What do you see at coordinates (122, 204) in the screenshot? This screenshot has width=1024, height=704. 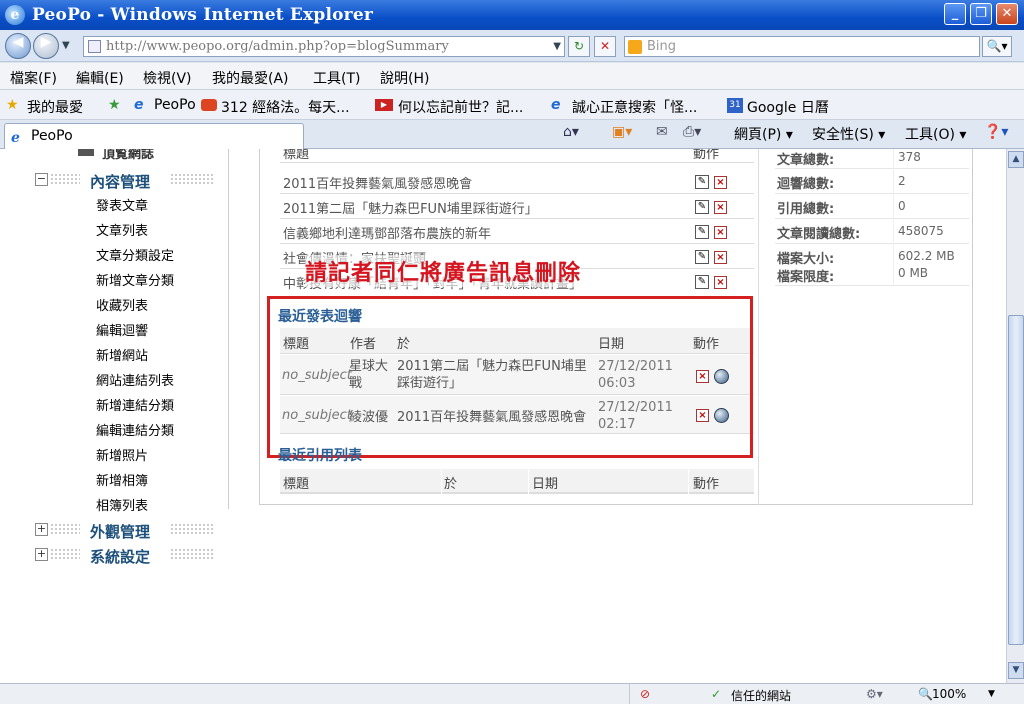 I see `sidebar-item: 發表文章` at bounding box center [122, 204].